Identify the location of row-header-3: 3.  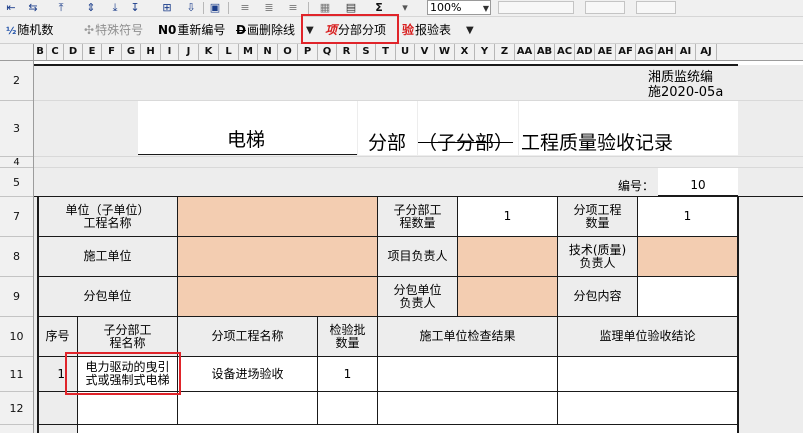
(16, 129).